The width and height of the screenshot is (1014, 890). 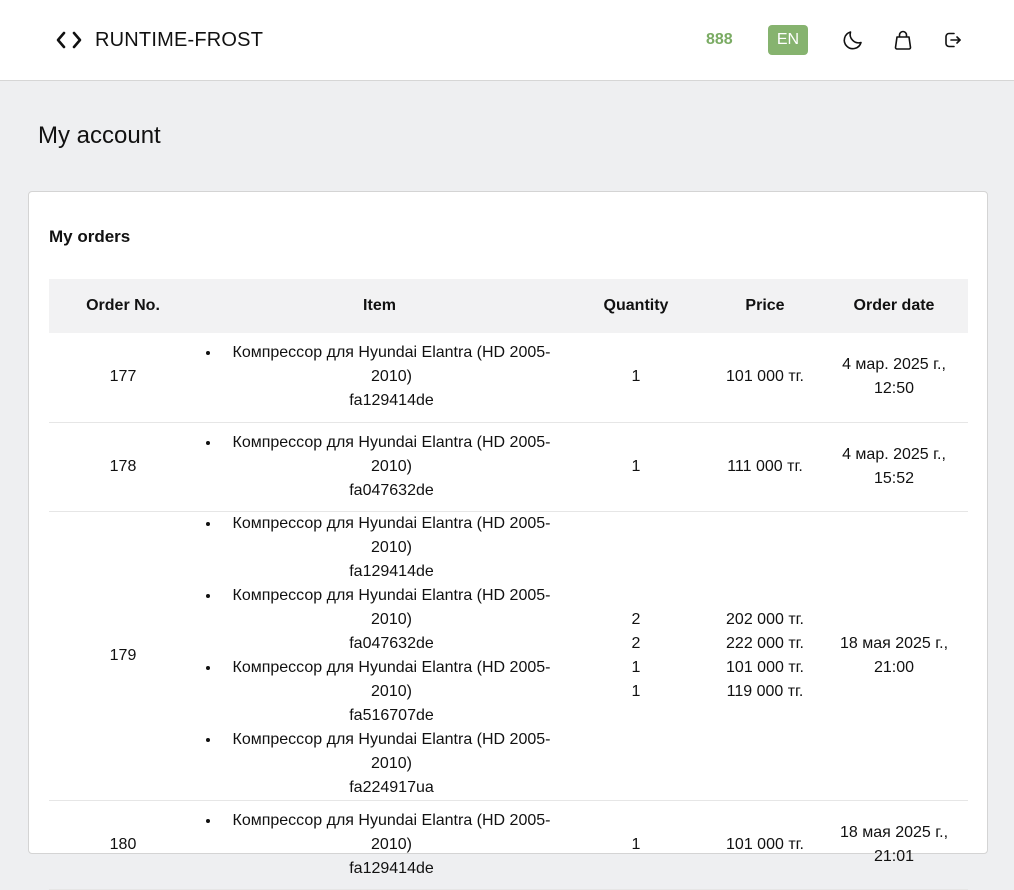 What do you see at coordinates (636, 305) in the screenshot?
I see `column-header-quantity: Quantity` at bounding box center [636, 305].